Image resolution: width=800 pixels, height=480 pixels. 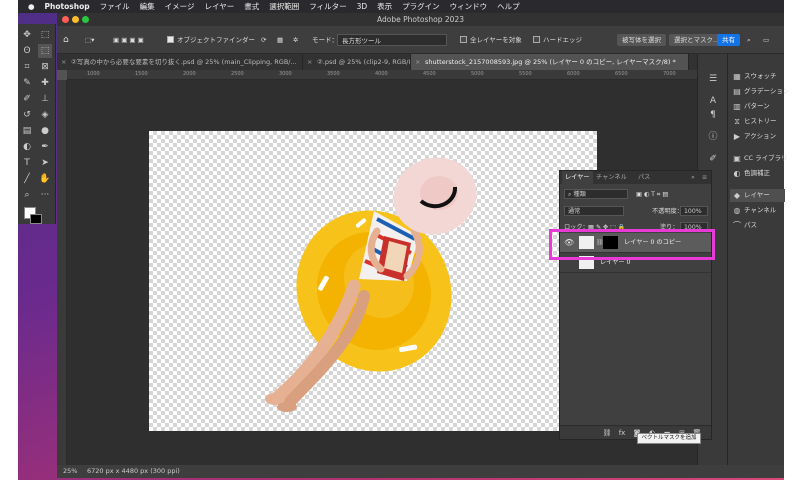 What do you see at coordinates (757, 210) in the screenshot?
I see `panel-channels: ◍ チャンネル` at bounding box center [757, 210].